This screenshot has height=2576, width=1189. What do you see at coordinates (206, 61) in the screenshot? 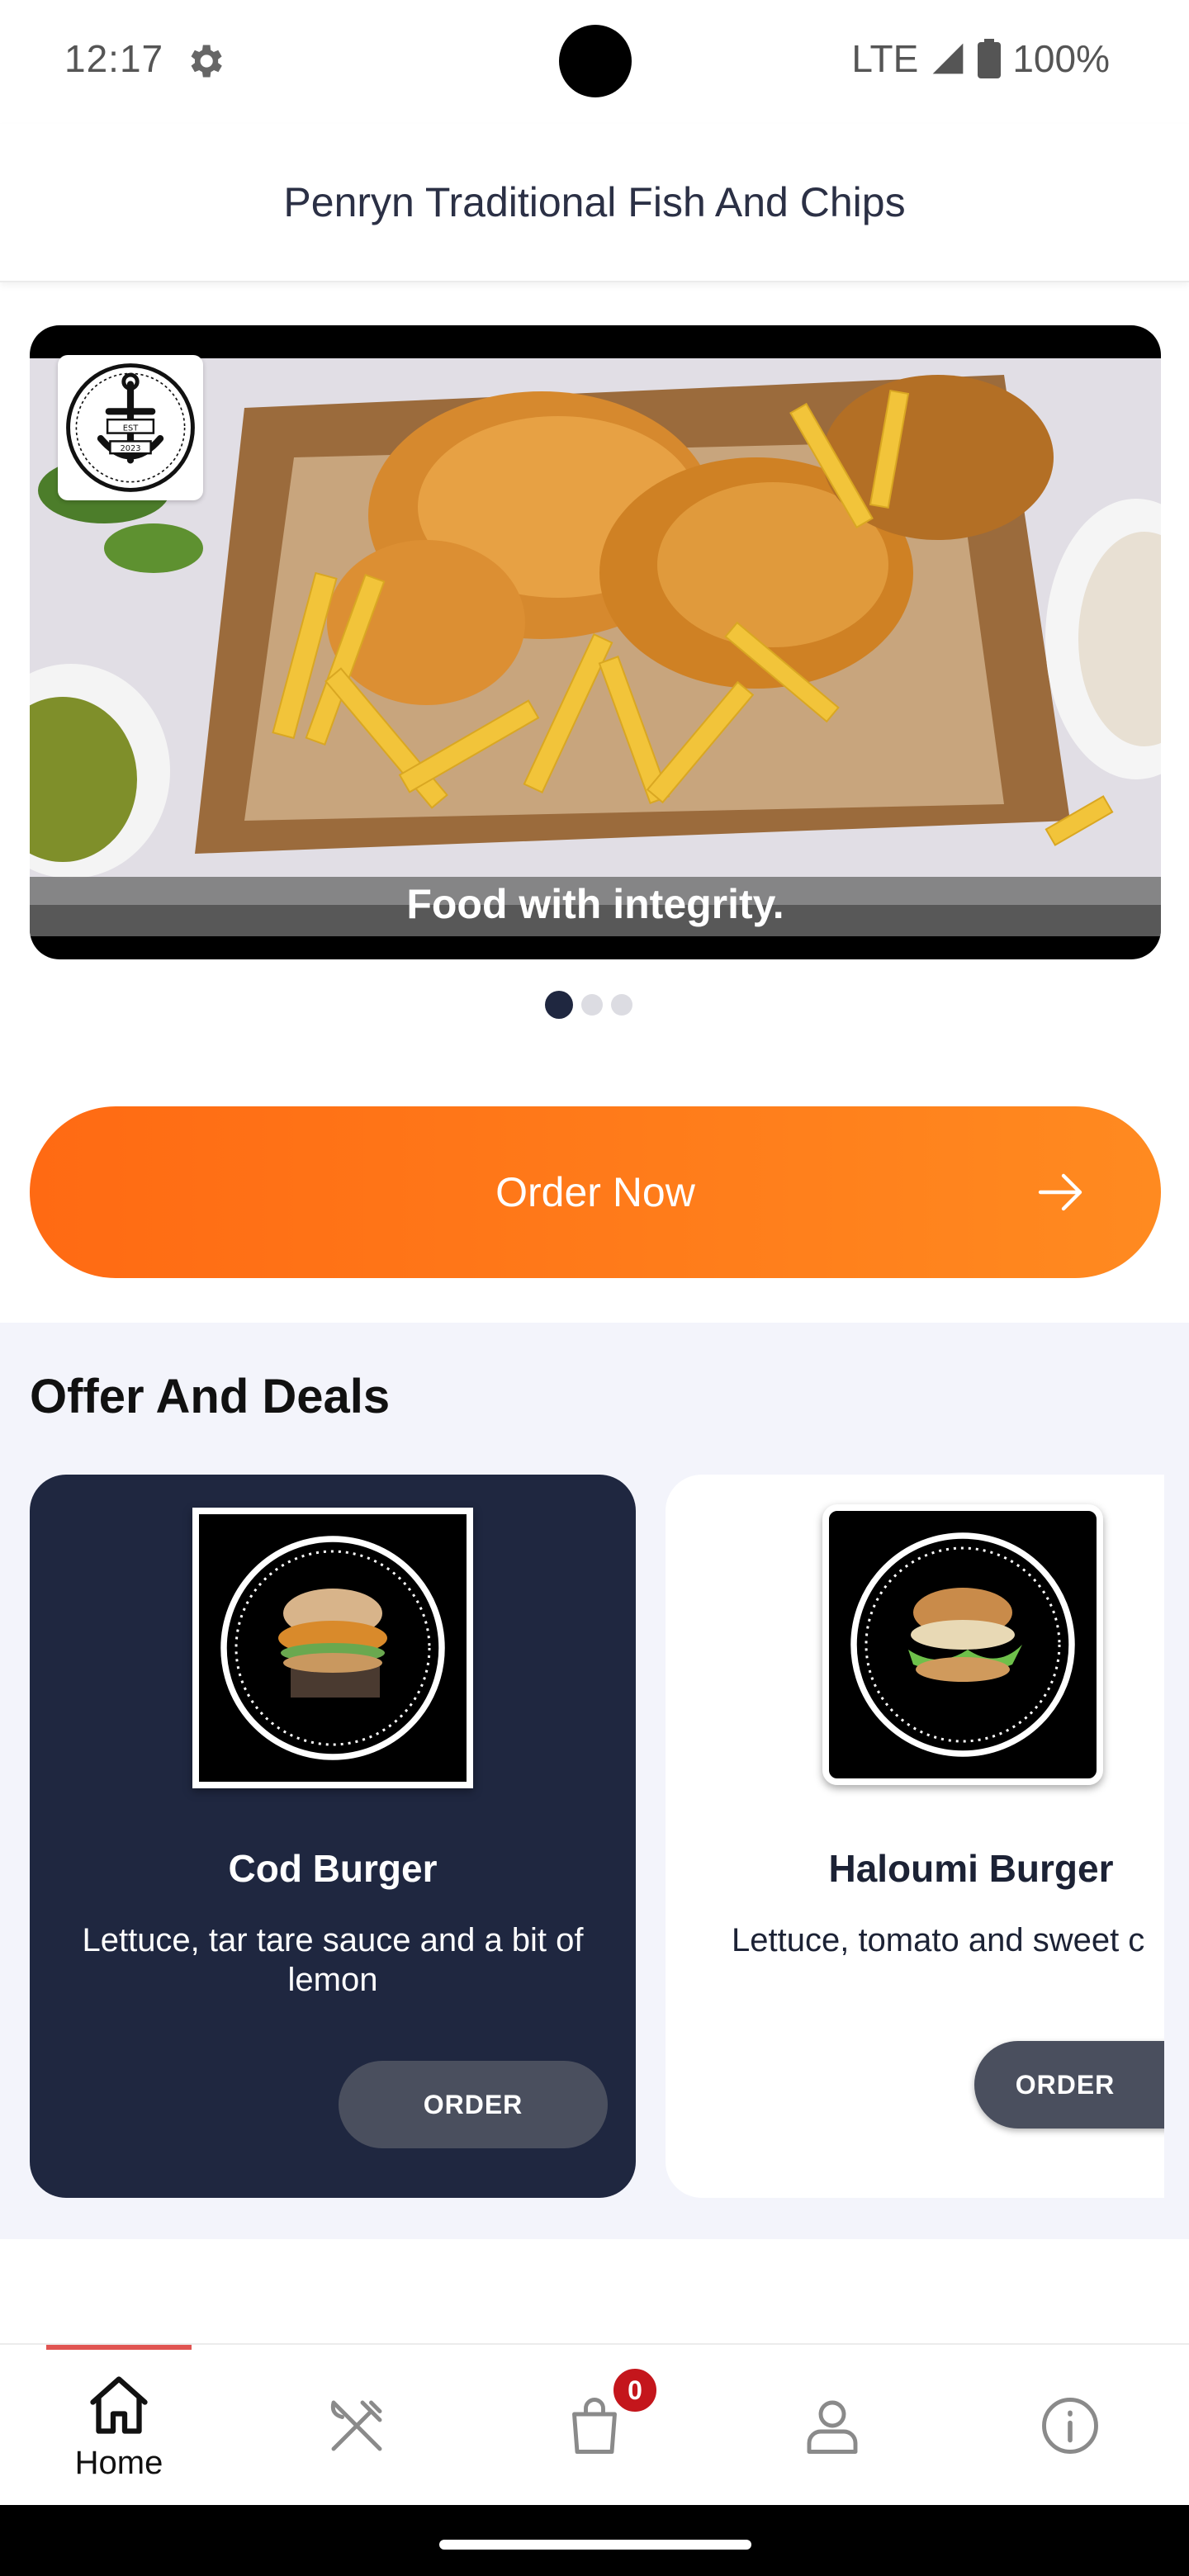
I see `gear-icon` at bounding box center [206, 61].